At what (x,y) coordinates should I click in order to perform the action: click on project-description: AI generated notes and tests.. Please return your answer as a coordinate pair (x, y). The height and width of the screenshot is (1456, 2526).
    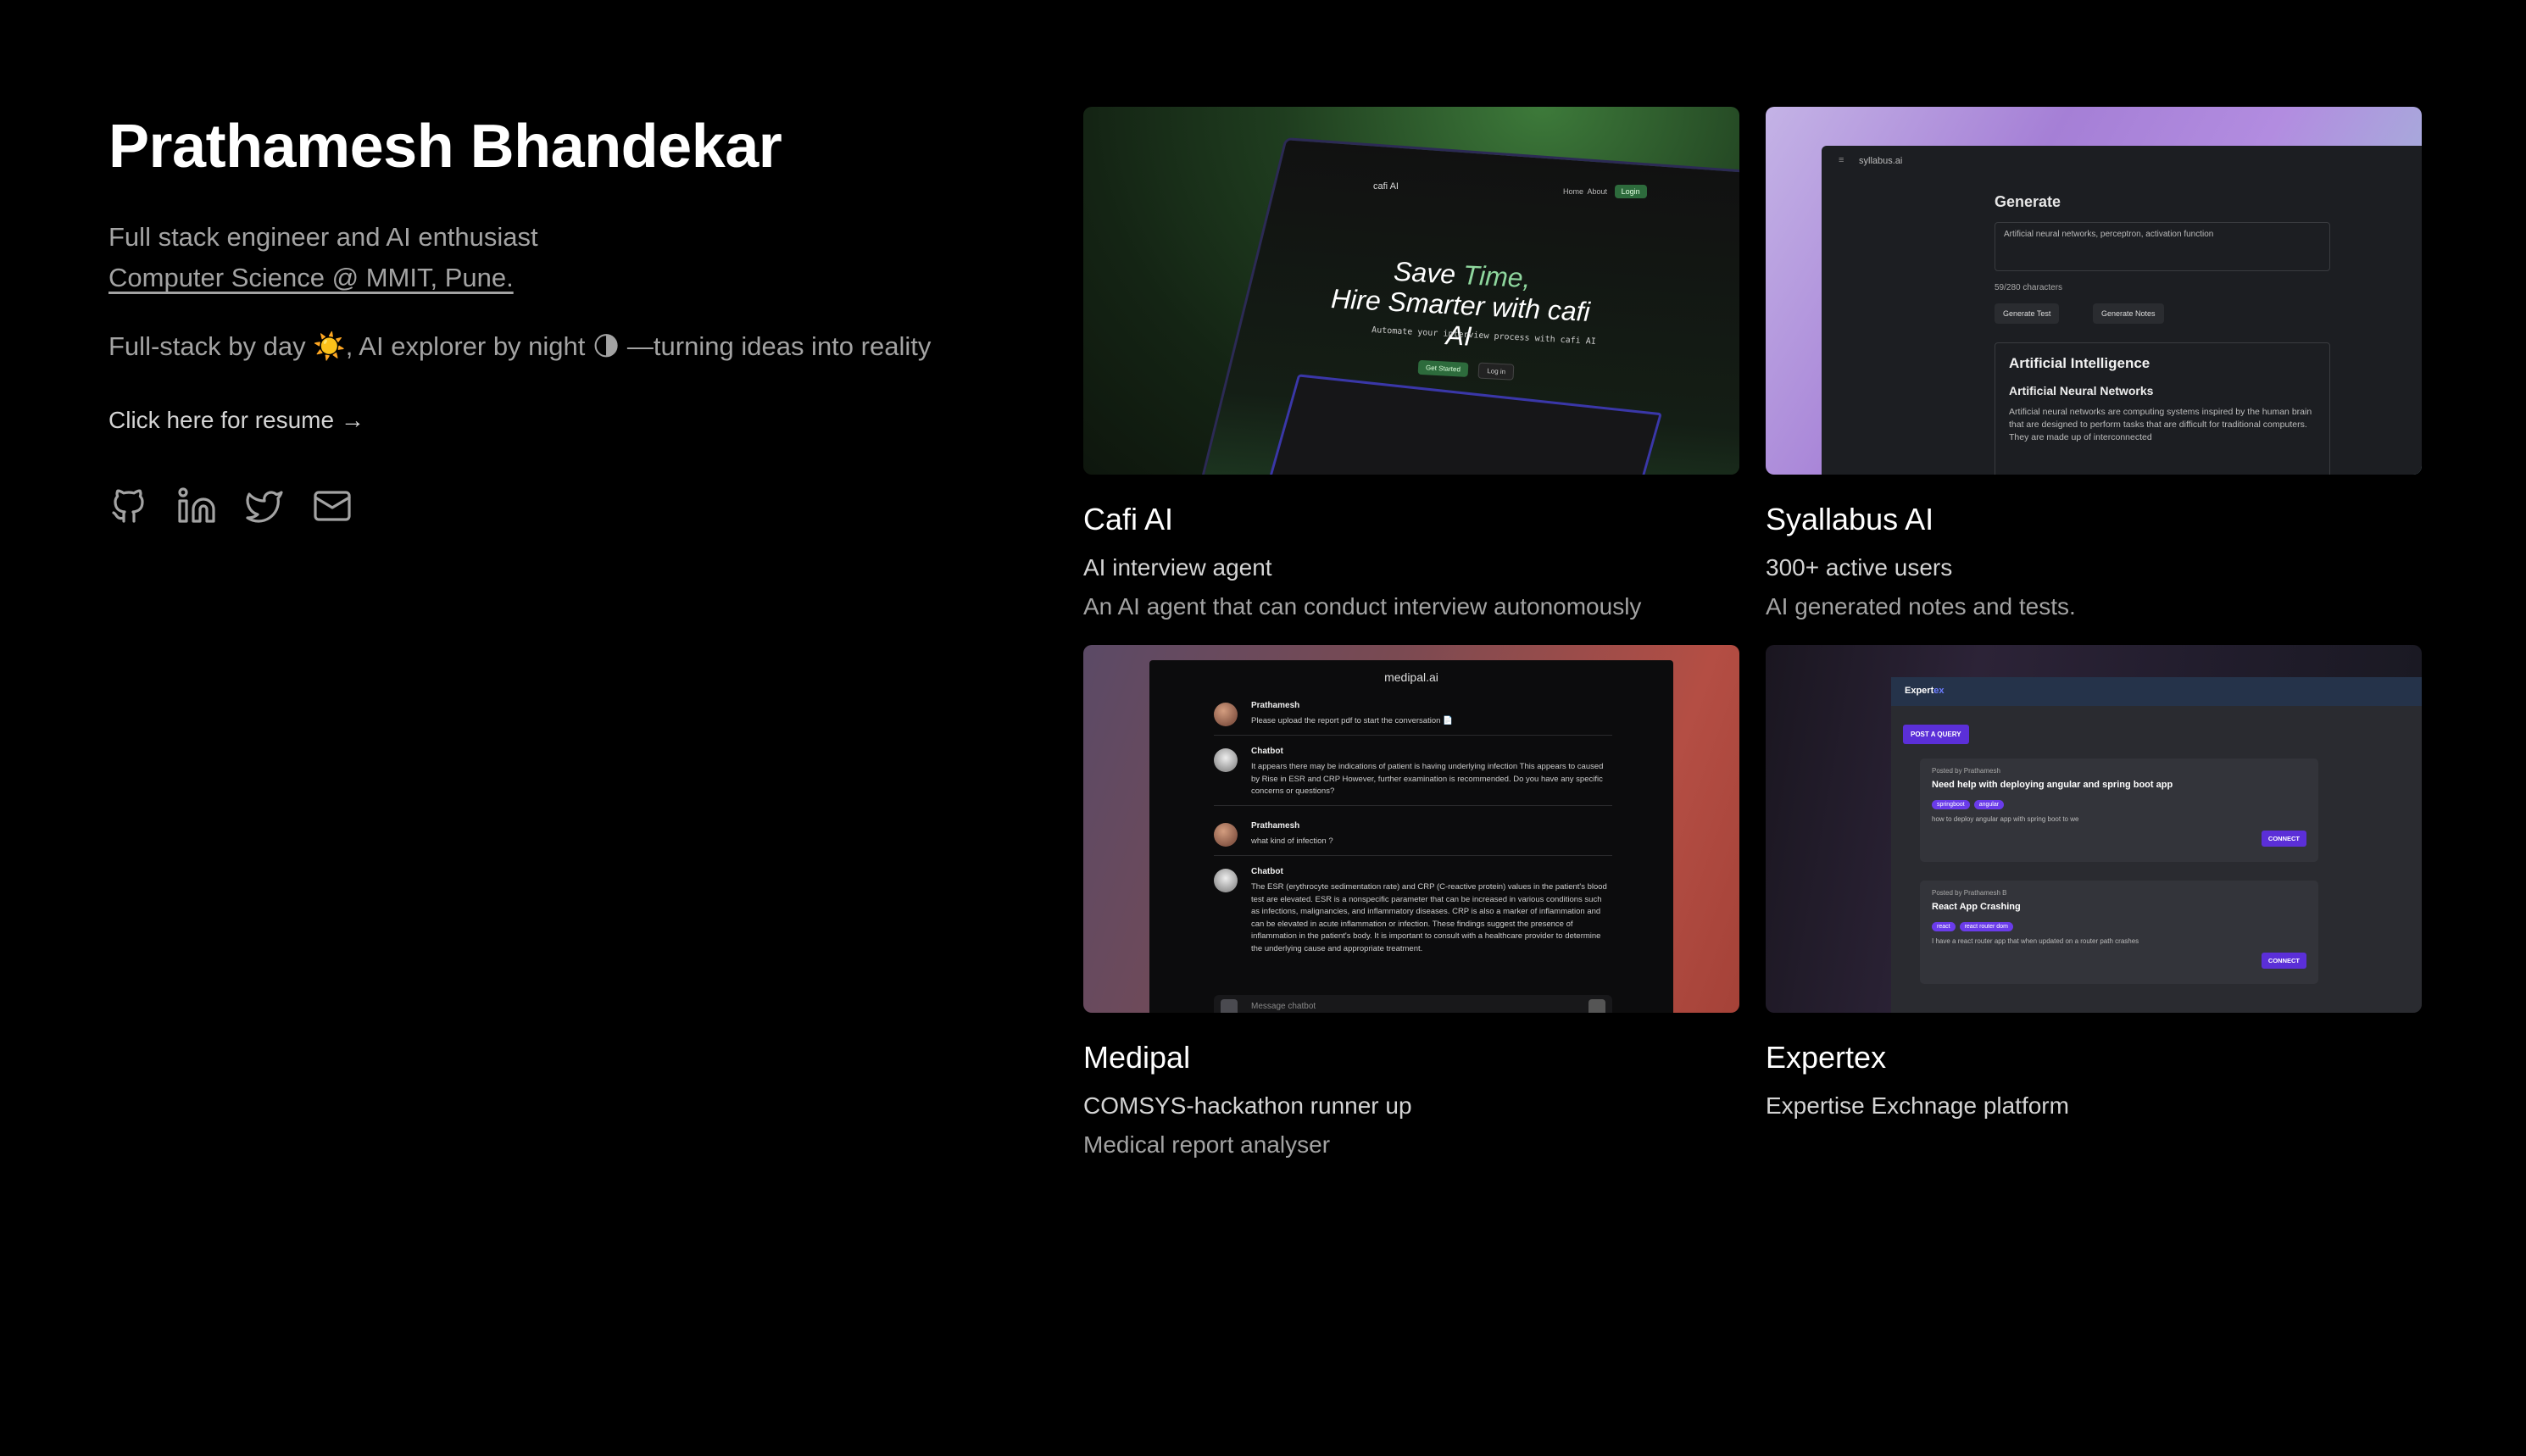
    Looking at the image, I should click on (1921, 607).